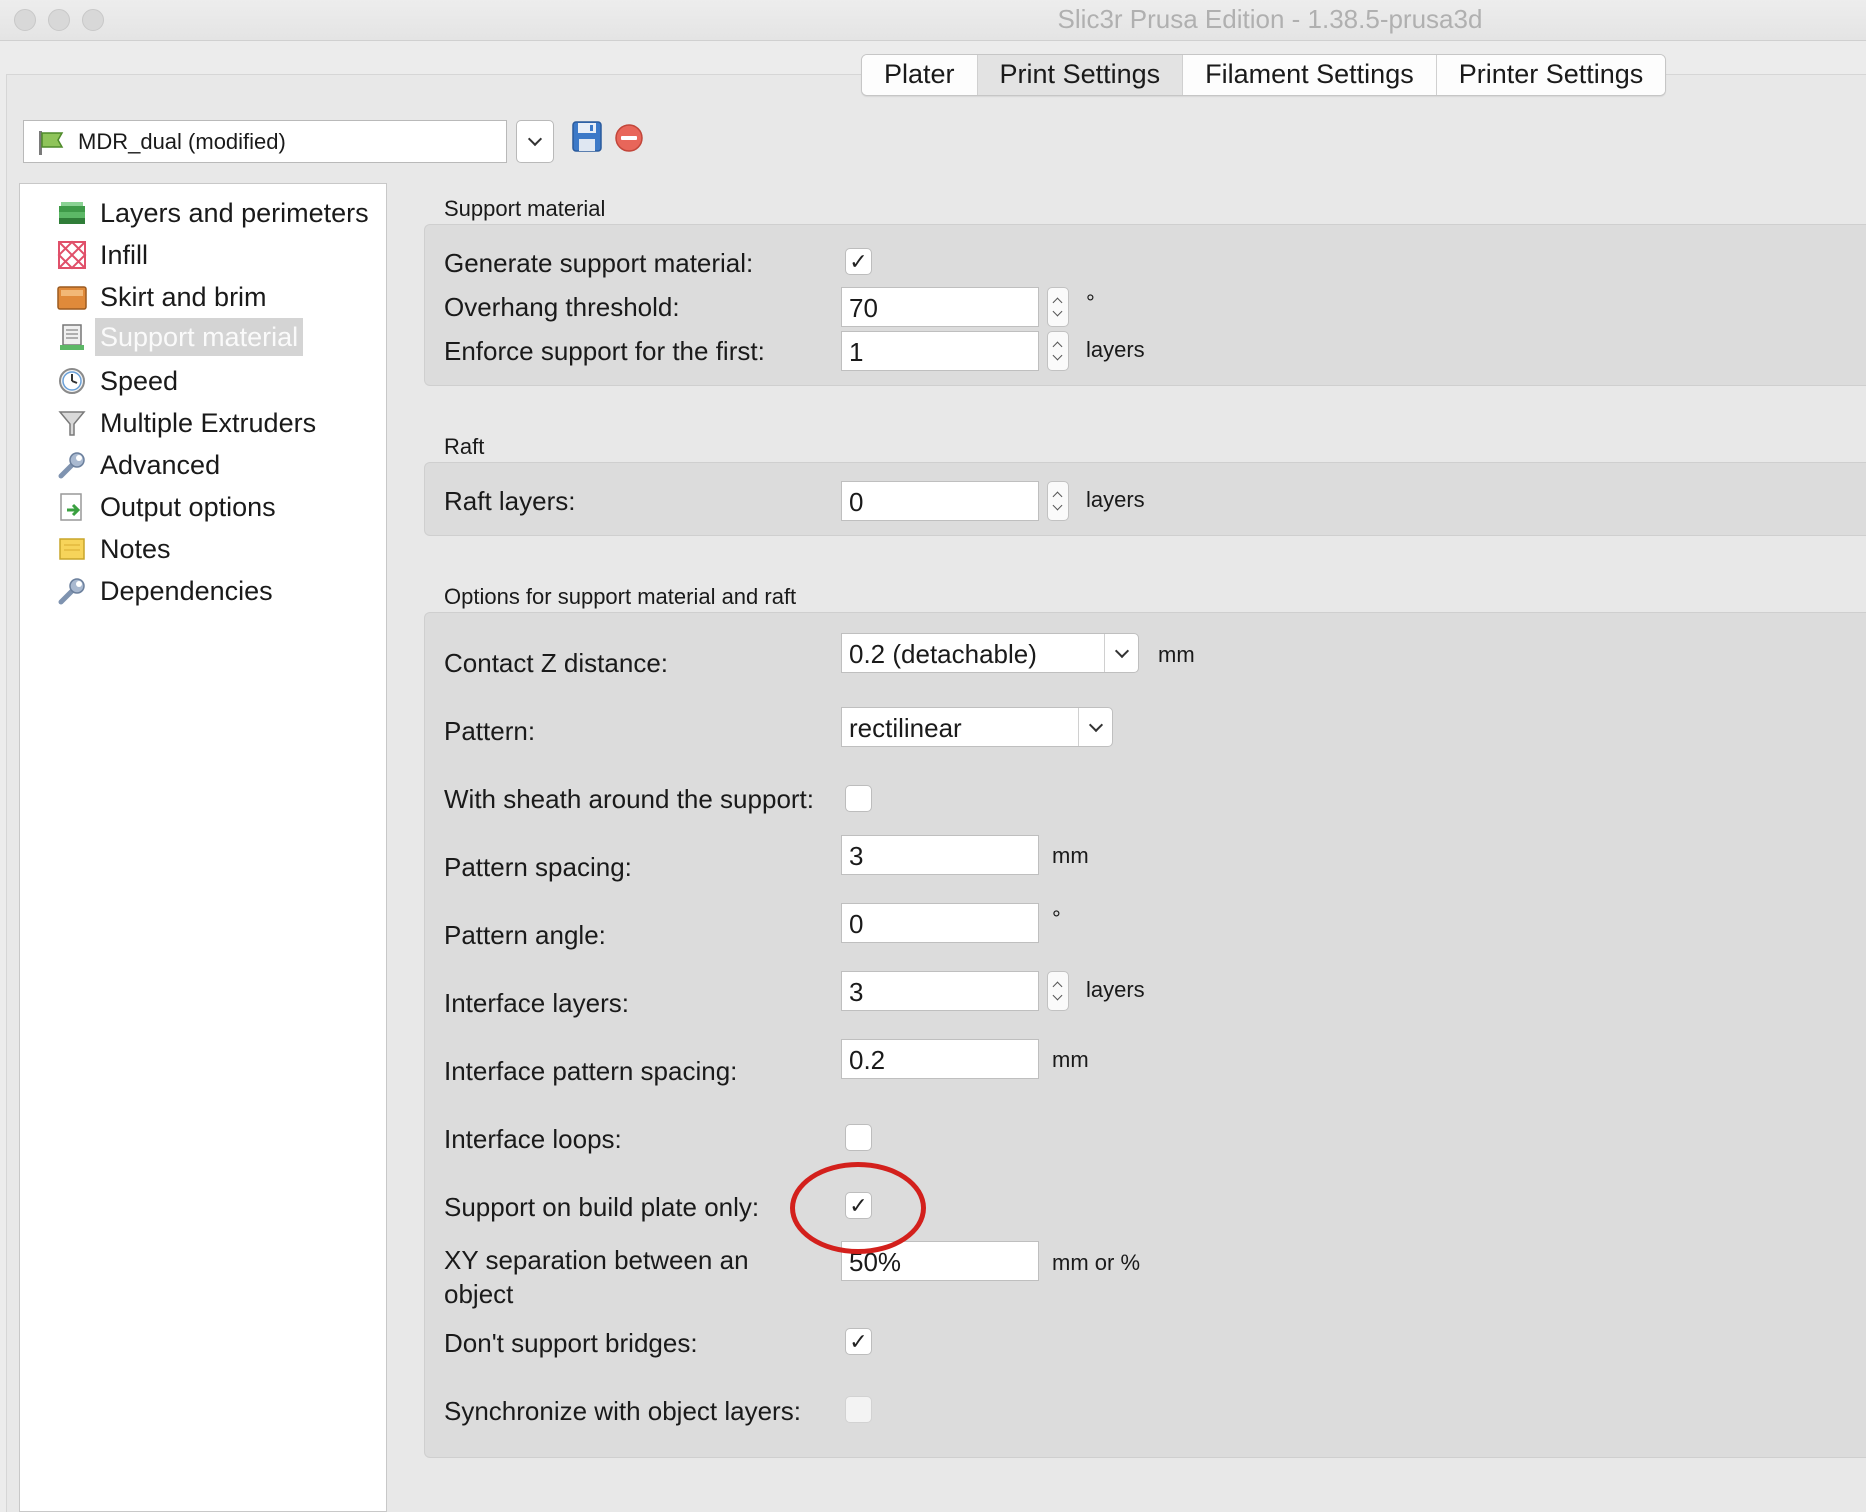 Image resolution: width=1866 pixels, height=1512 pixels. I want to click on contact-z-distance-value: 0.2 (detachable), so click(943, 654).